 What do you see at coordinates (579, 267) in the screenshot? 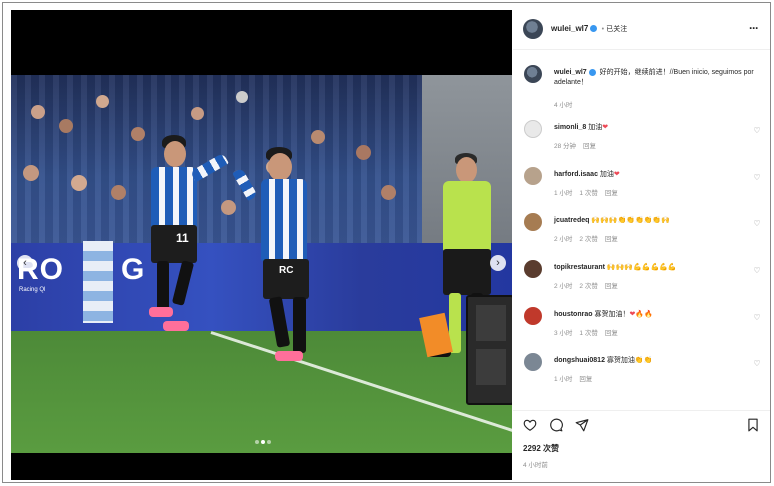
I see `comment-username: topikrestaurant` at bounding box center [579, 267].